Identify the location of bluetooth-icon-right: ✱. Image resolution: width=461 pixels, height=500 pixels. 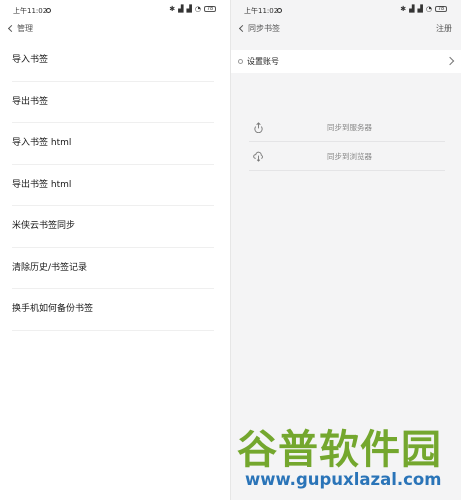
(403, 9).